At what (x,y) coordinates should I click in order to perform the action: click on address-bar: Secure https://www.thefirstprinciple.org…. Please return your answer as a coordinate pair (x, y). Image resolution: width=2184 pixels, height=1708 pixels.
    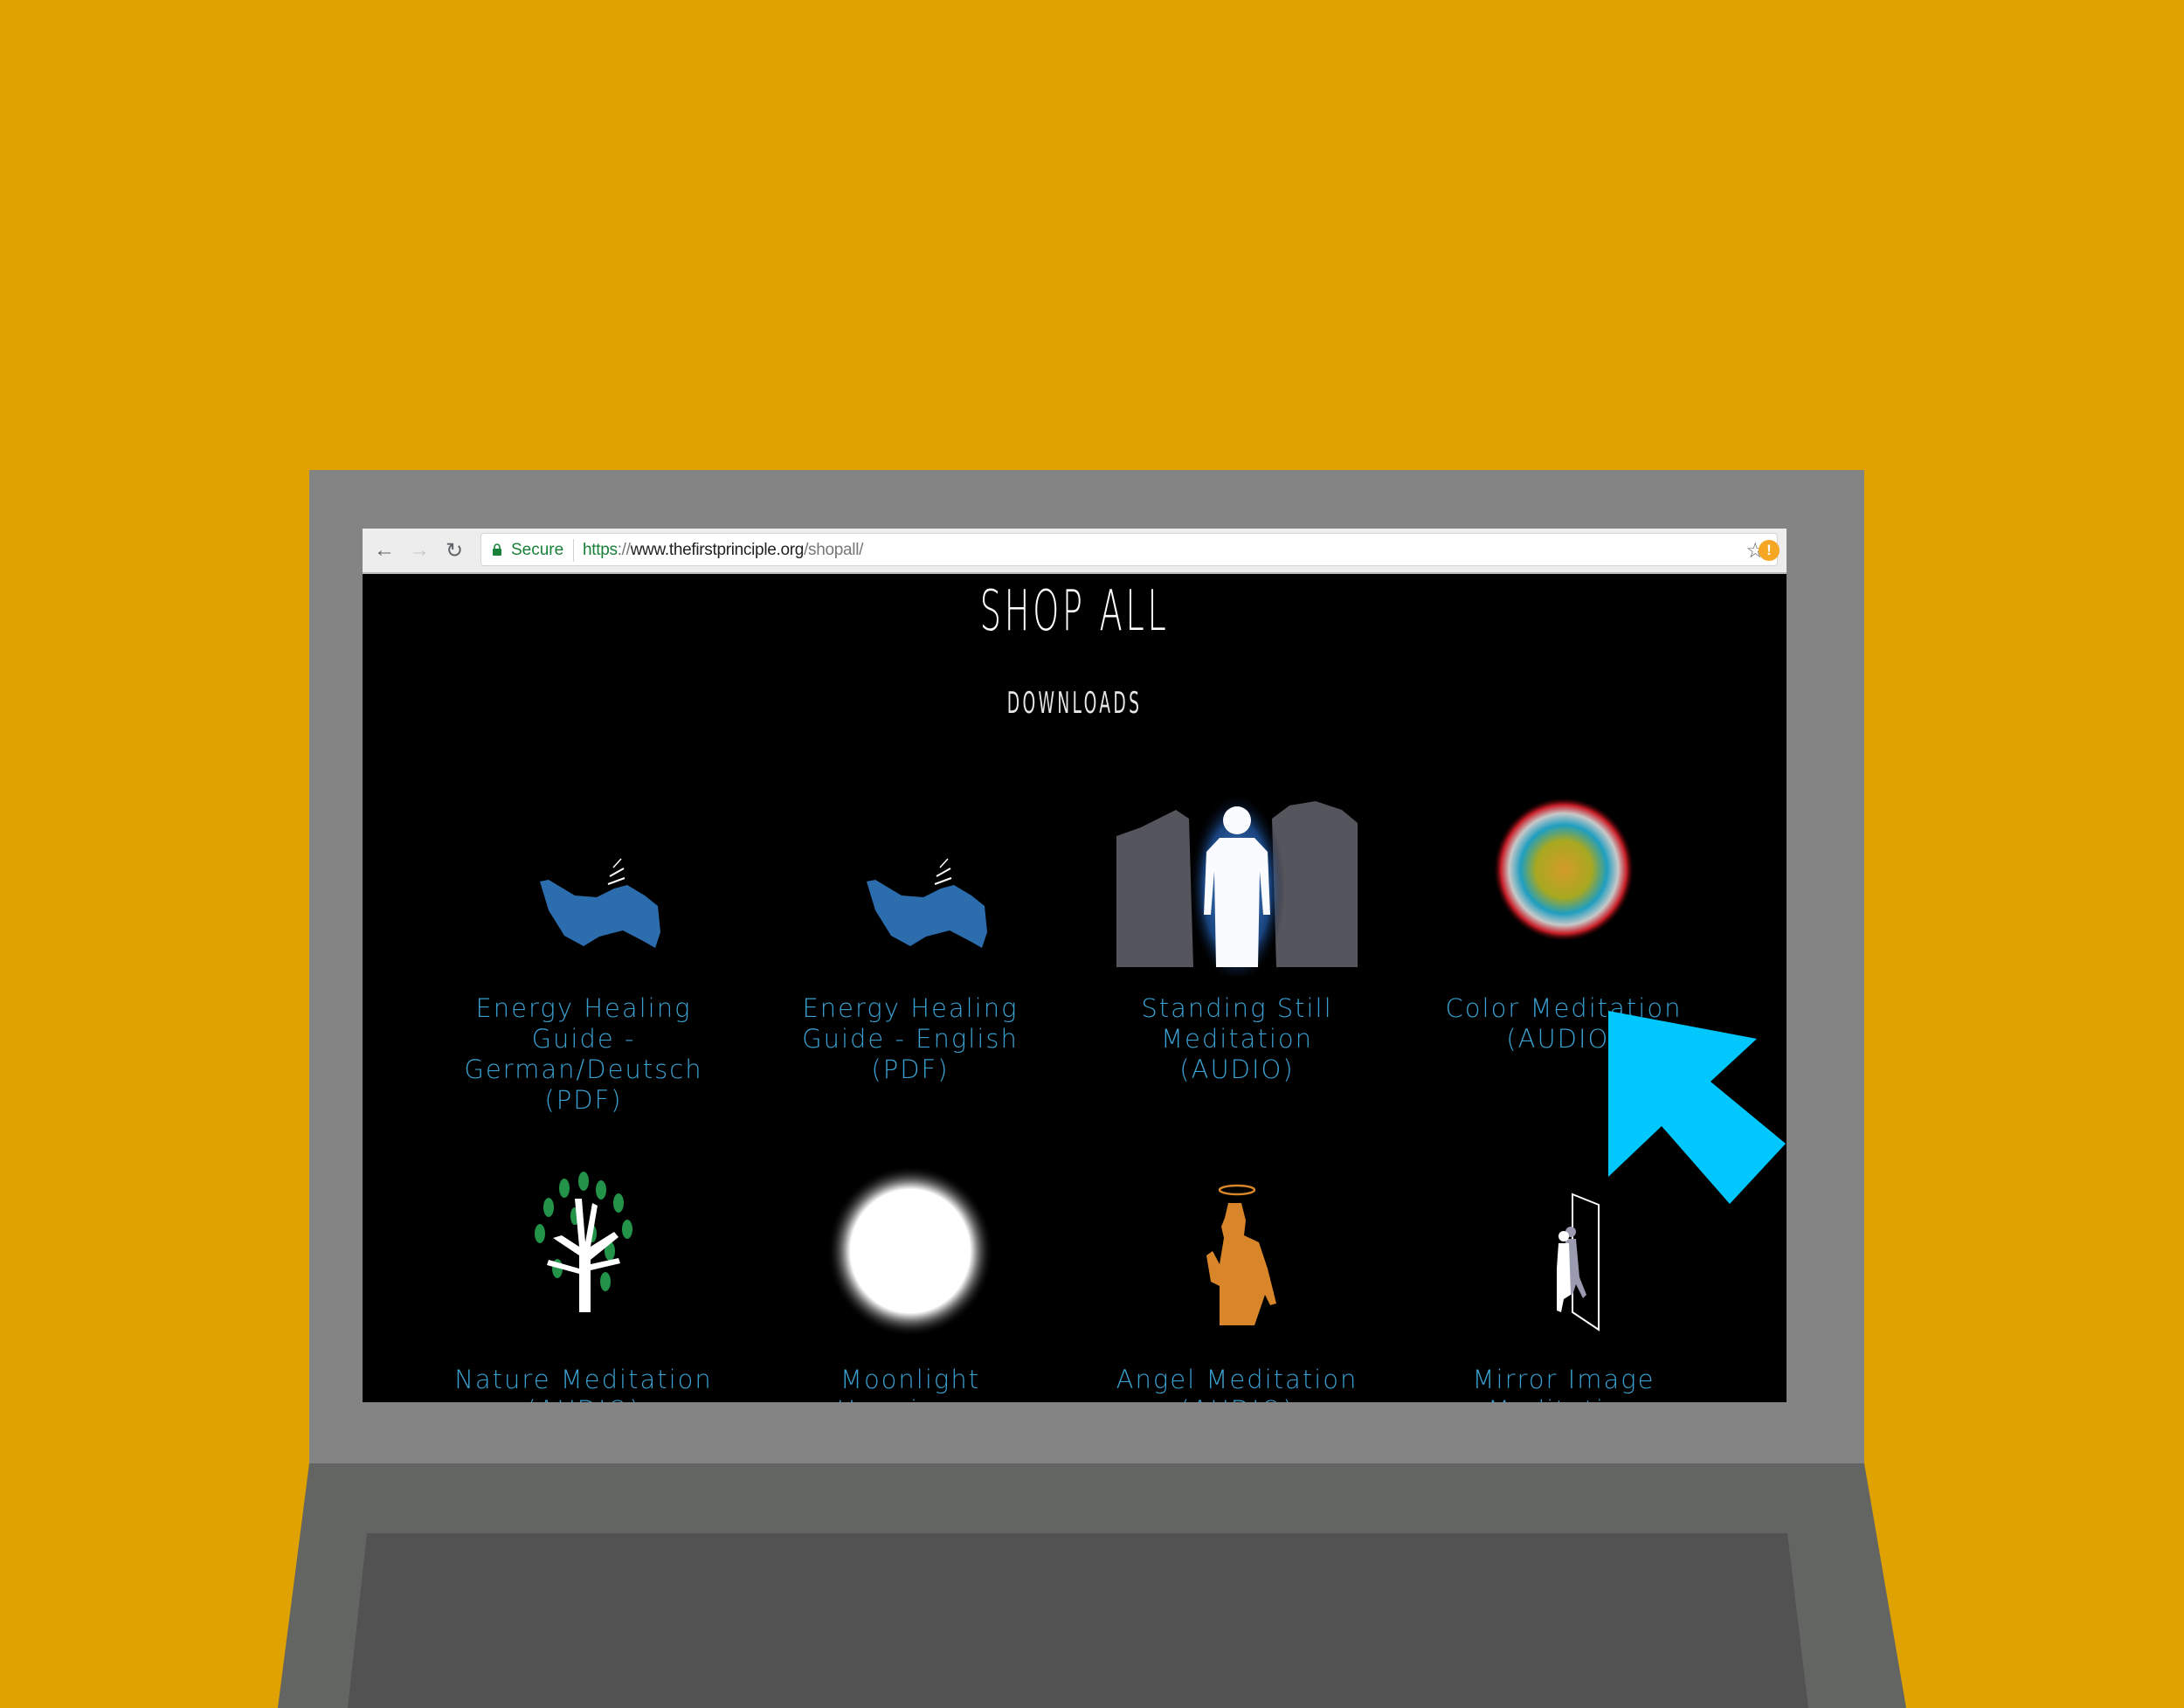
    Looking at the image, I should click on (1129, 550).